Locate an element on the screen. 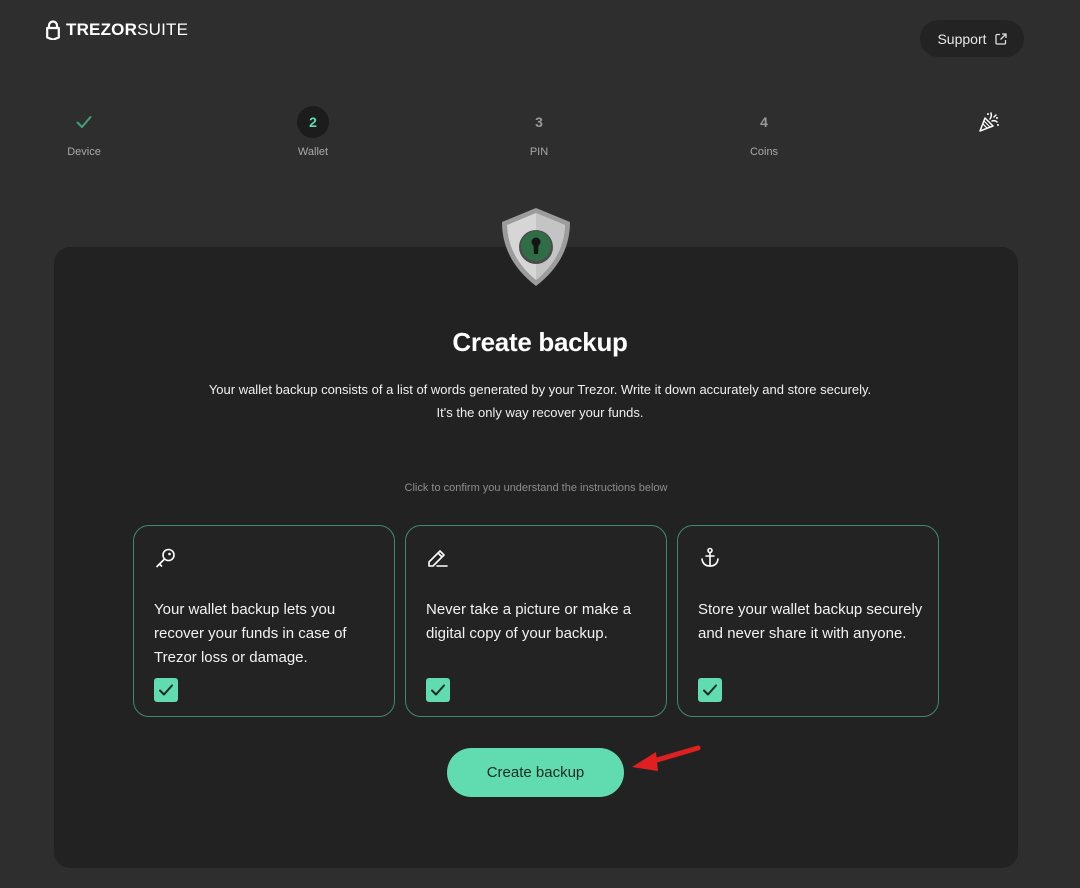 The height and width of the screenshot is (888, 1080). description-line-2: It's the only way recover your funds. is located at coordinates (540, 412).